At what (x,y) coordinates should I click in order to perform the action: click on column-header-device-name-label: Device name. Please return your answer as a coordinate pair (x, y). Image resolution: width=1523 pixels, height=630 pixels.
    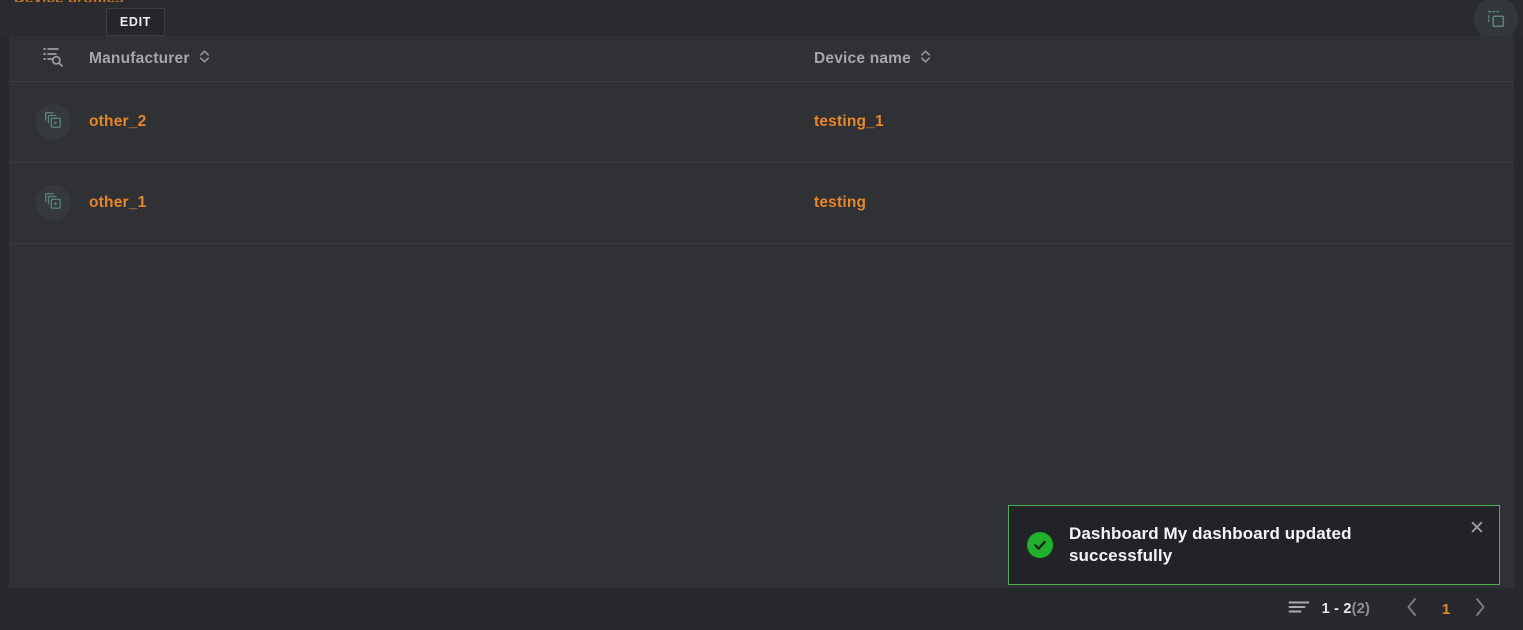
    Looking at the image, I should click on (862, 58).